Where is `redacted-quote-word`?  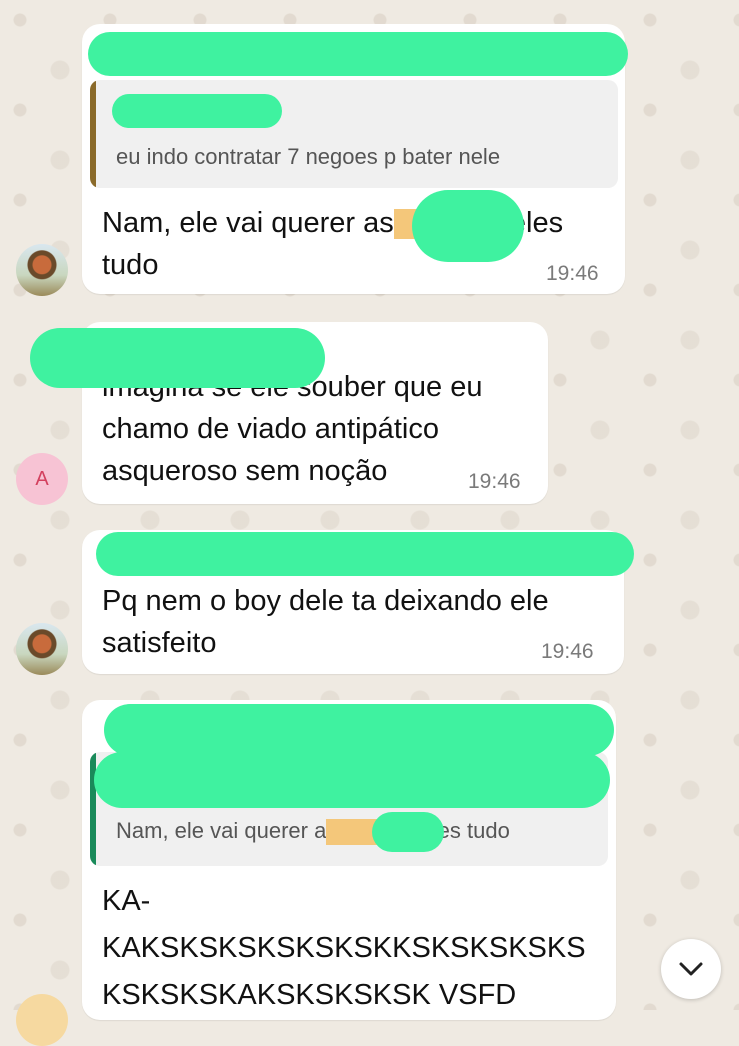 redacted-quote-word is located at coordinates (408, 832).